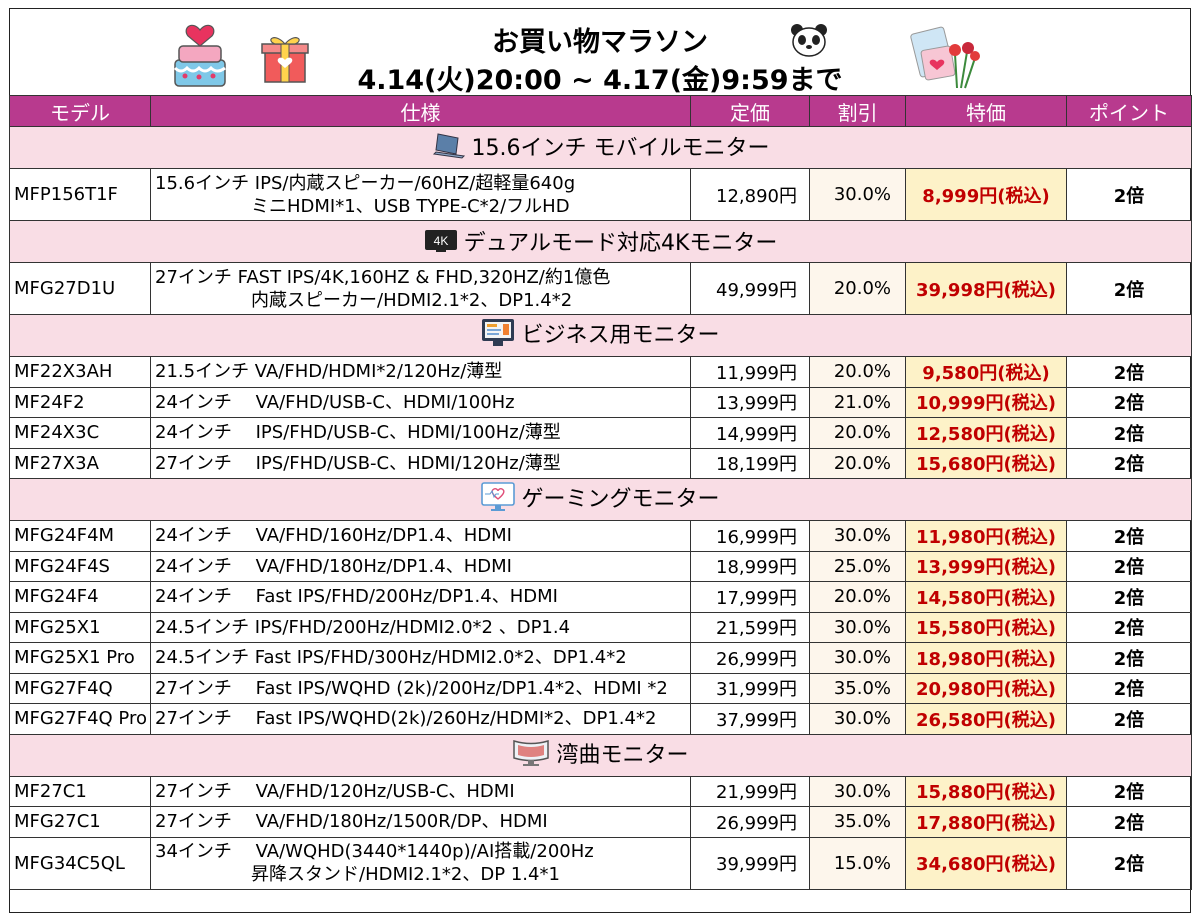  Describe the element at coordinates (986, 863) in the screenshot. I see `sale-price-cell: 34,680円(税込)` at that location.